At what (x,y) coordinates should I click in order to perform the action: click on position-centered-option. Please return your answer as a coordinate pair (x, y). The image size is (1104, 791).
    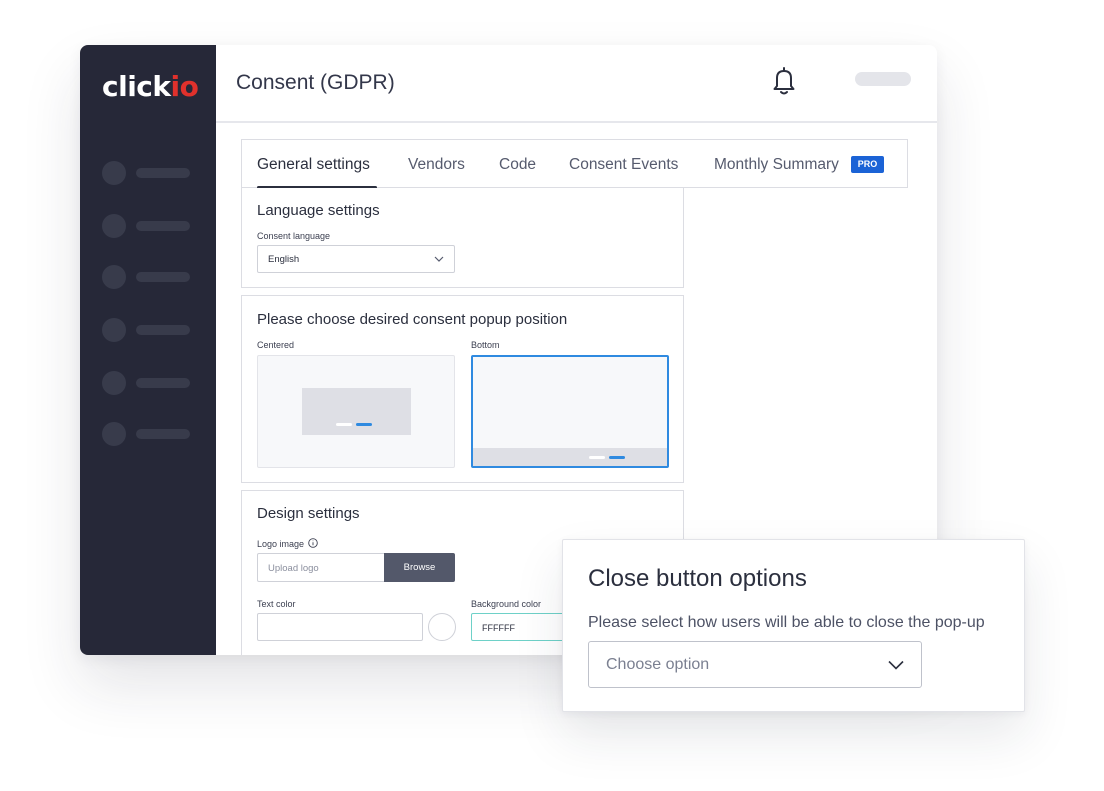
    Looking at the image, I should click on (356, 411).